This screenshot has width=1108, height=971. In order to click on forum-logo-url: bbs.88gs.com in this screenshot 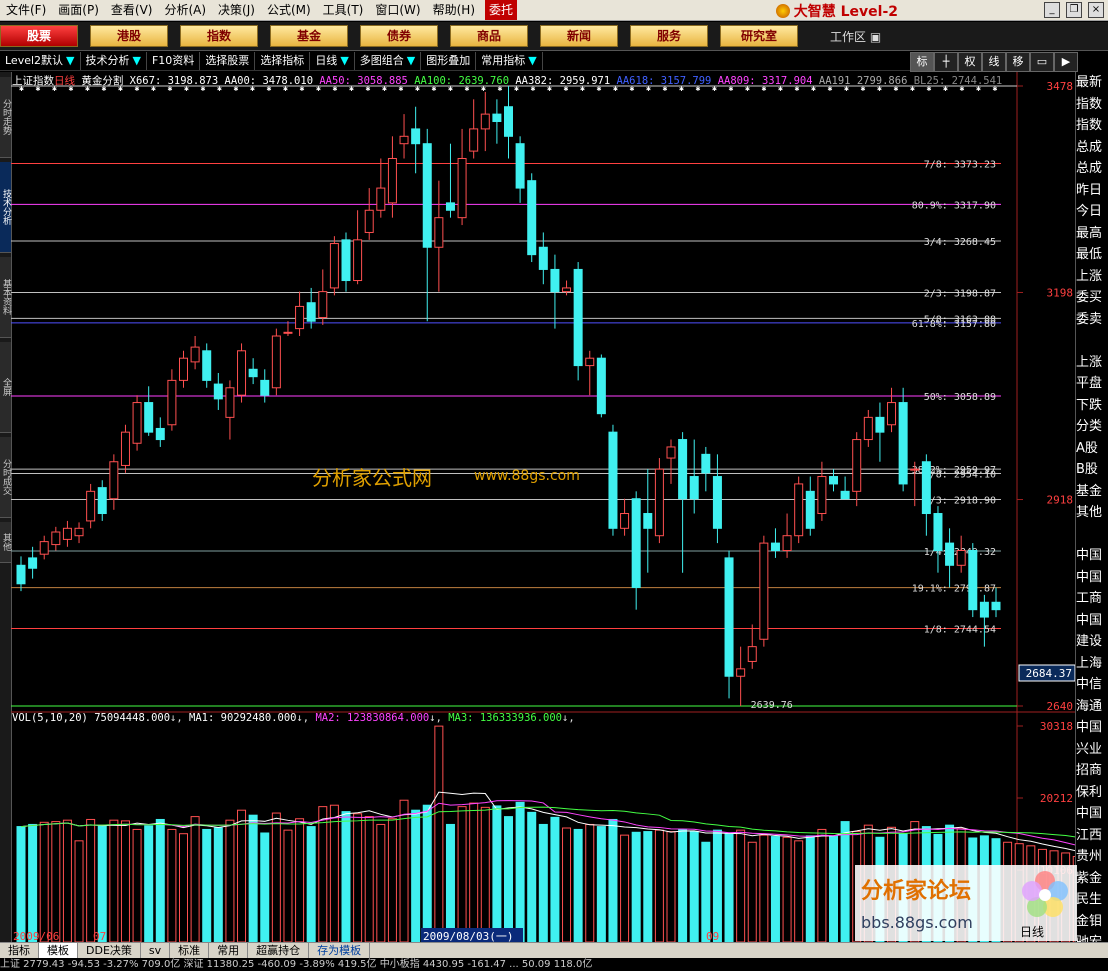, I will do `click(917, 922)`.